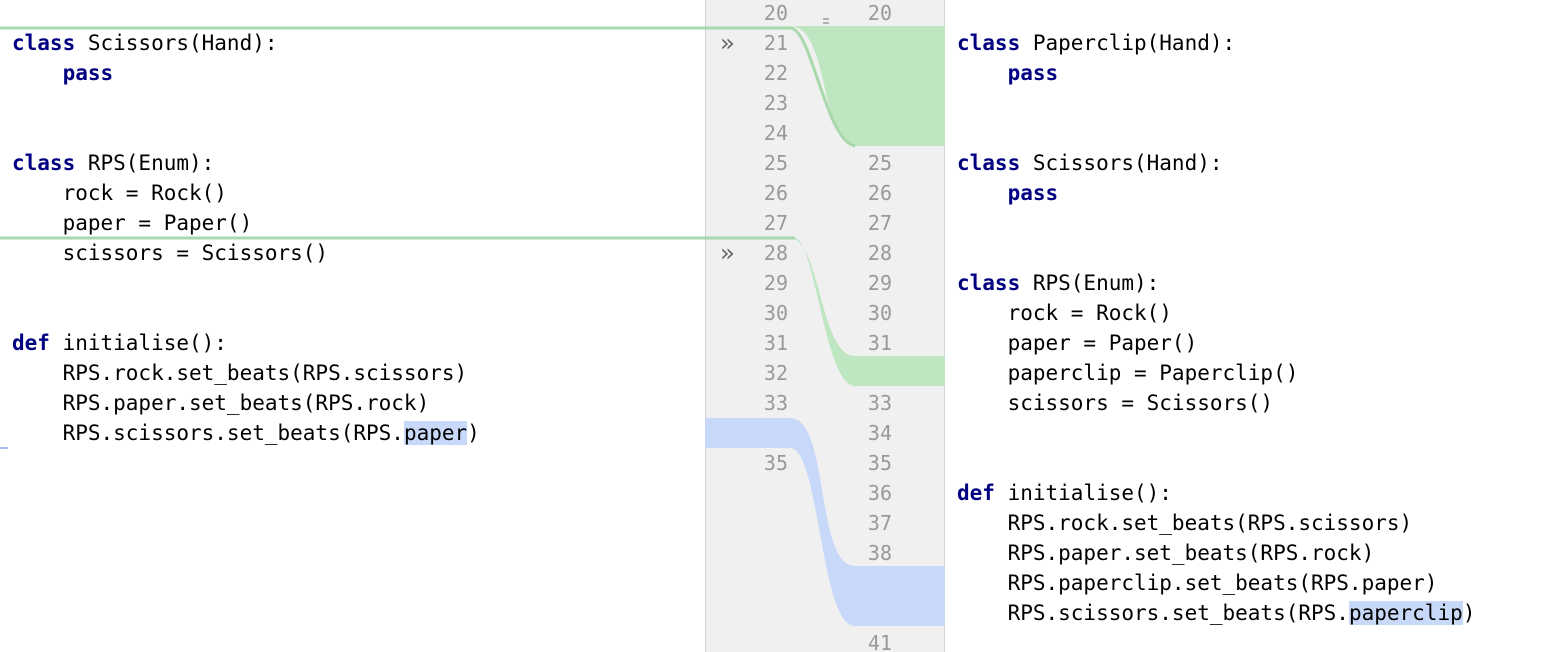  What do you see at coordinates (352, 163) in the screenshot?
I see `left-code-line: class RPS(Enum):` at bounding box center [352, 163].